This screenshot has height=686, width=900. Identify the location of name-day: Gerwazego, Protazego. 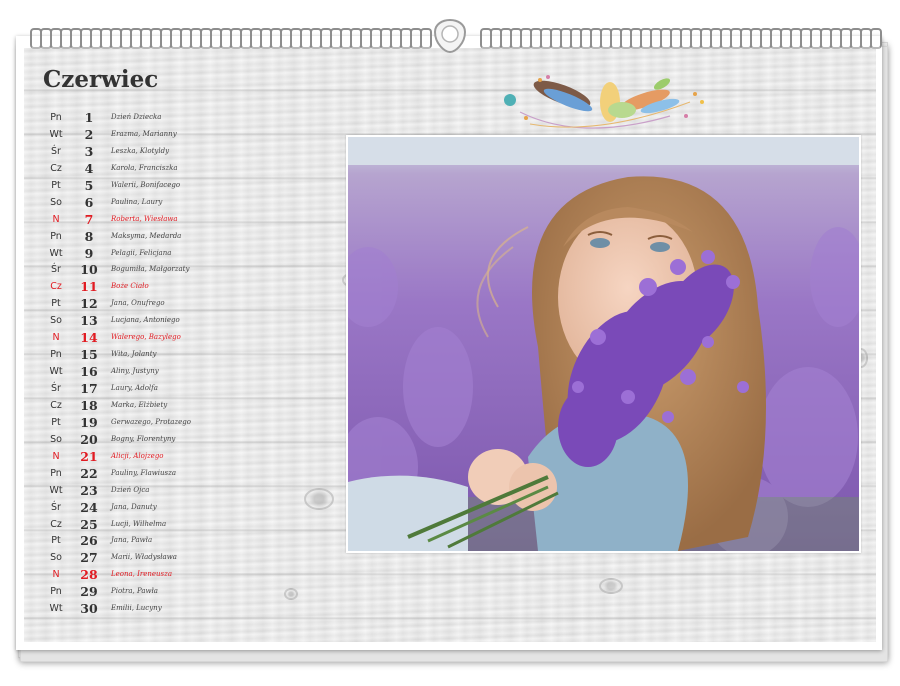
(151, 421).